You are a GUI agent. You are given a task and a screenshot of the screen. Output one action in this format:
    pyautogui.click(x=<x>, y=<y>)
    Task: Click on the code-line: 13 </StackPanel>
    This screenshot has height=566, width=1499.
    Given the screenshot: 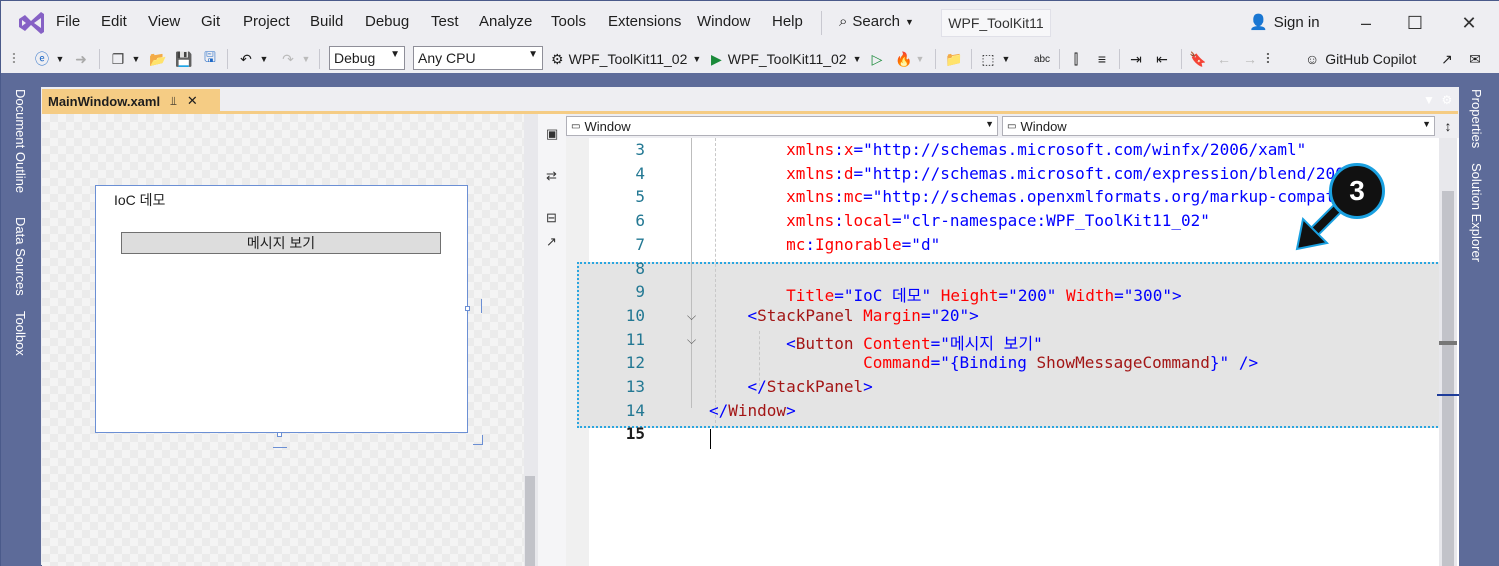 What is the action you would take?
    pyautogui.click(x=1014, y=389)
    